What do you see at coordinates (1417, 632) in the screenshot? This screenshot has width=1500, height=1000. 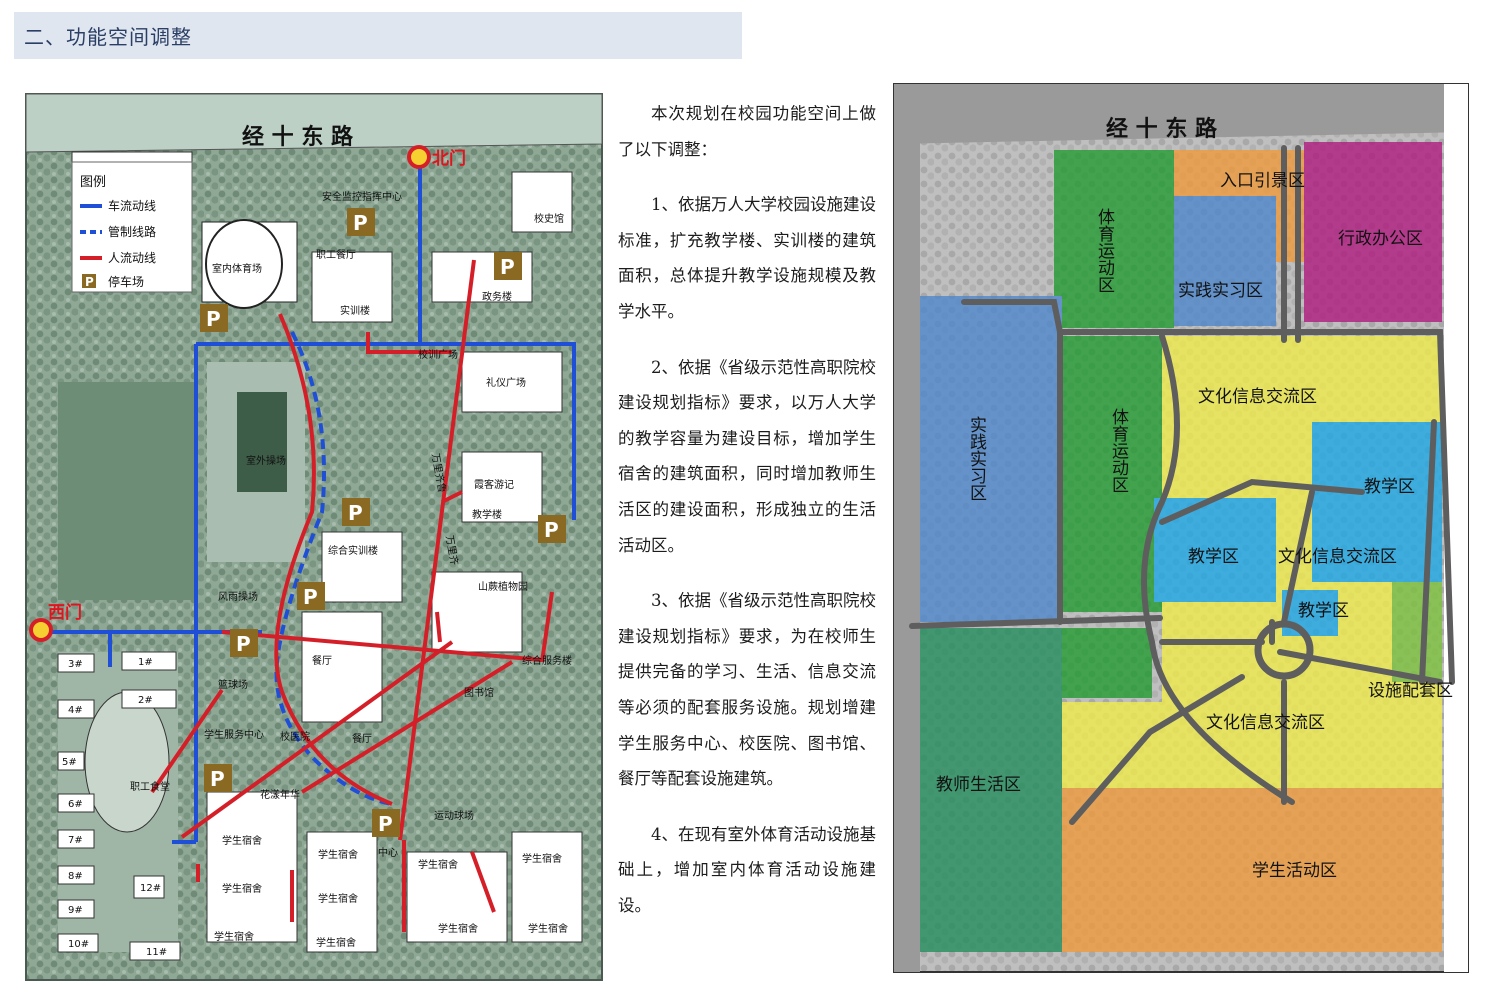 I see `zone-facility-lime` at bounding box center [1417, 632].